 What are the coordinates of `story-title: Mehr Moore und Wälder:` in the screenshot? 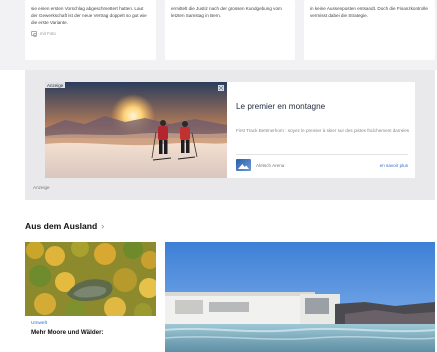 It's located at (90, 333).